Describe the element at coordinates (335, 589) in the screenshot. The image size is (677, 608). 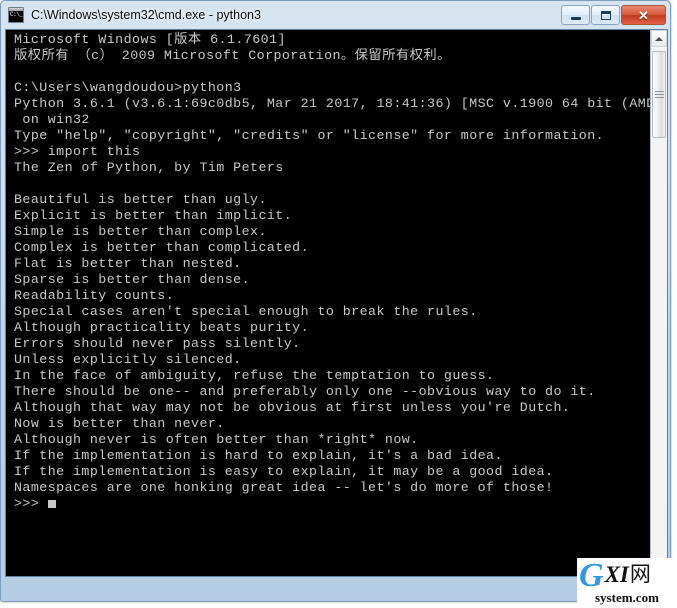
I see `window-bottom-frame` at that location.